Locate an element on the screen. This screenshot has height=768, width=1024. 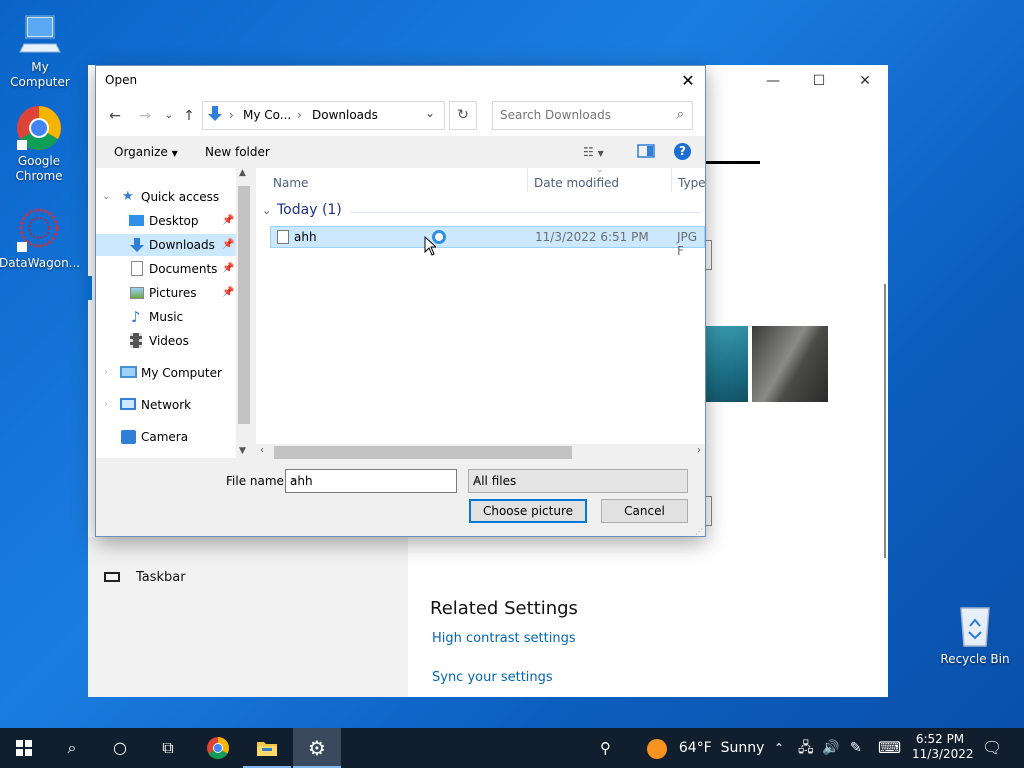
file-list-scroll-thumb is located at coordinates (423, 452).